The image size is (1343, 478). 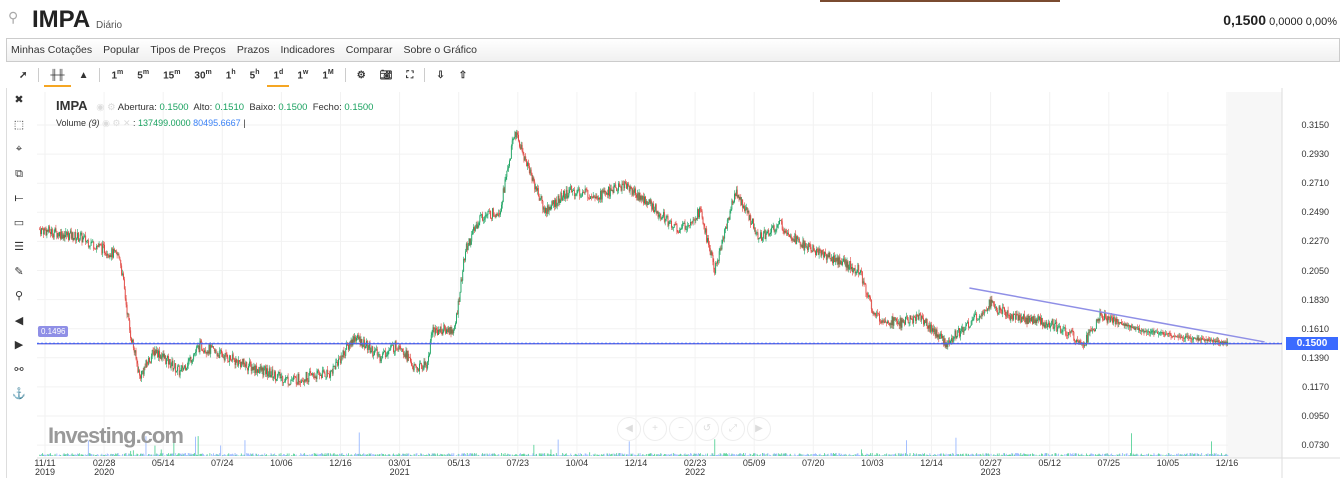 I want to click on eye-icon: ◉ ⚙, so click(x=105, y=107).